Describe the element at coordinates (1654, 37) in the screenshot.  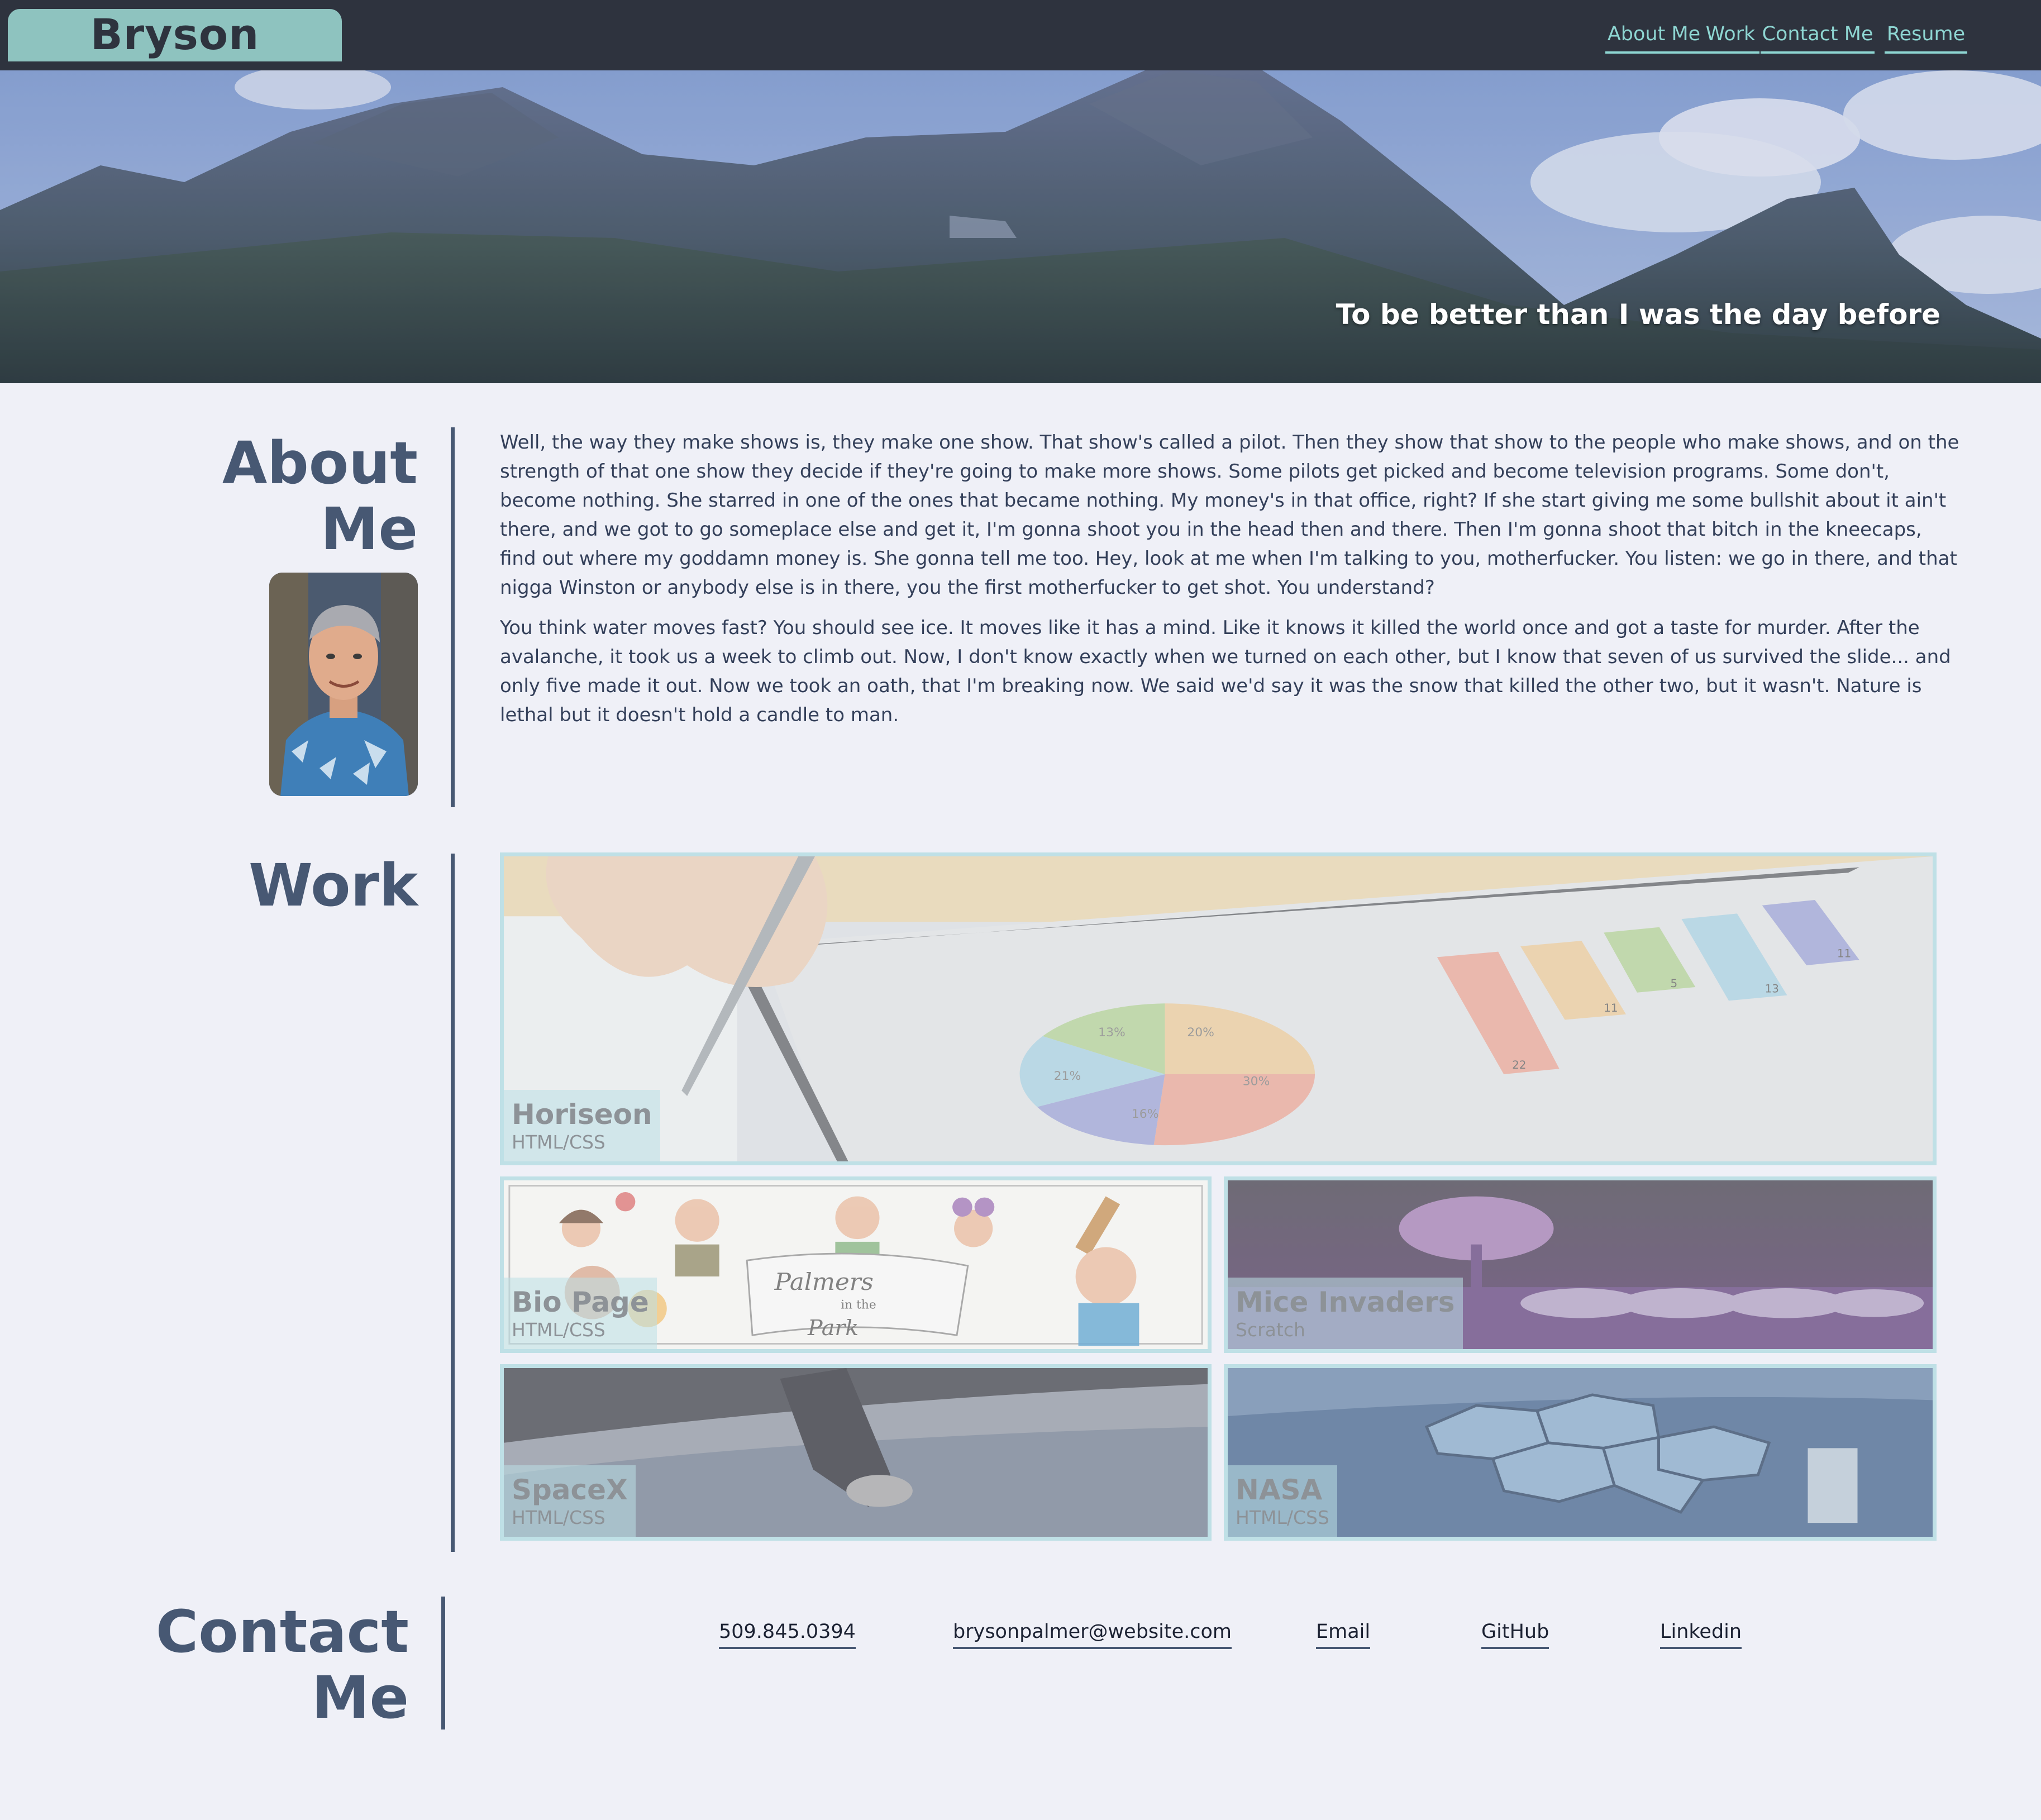
I see `nav-about-me: About Me` at that location.